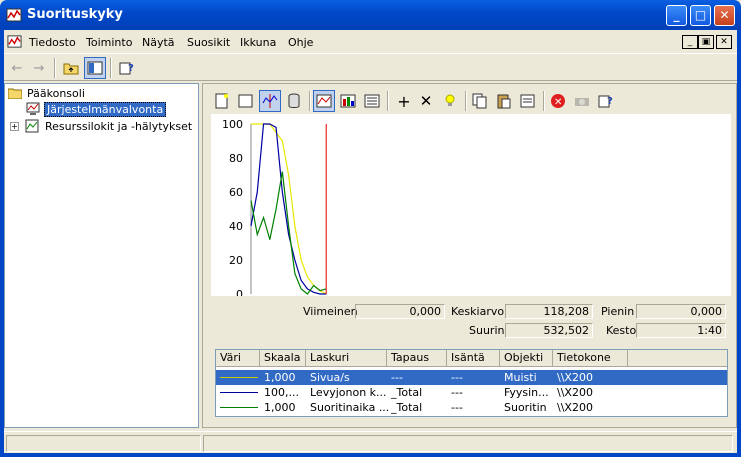  Describe the element at coordinates (158, 42) in the screenshot. I see `menu-nayta: Näytä` at that location.